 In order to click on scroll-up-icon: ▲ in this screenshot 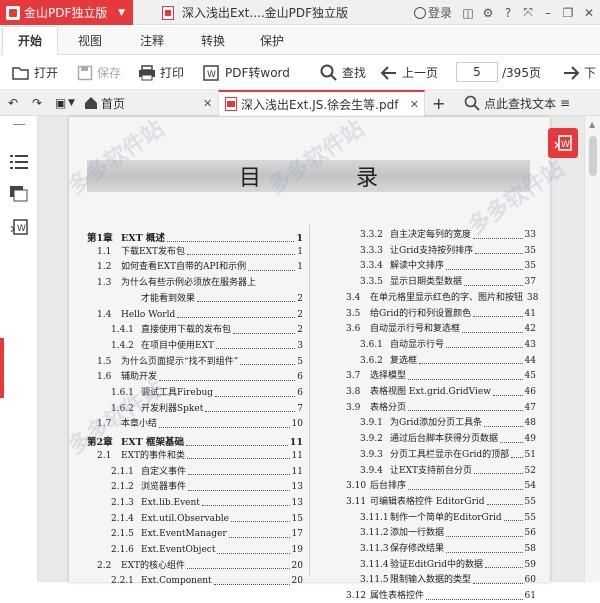, I will do `click(592, 124)`.